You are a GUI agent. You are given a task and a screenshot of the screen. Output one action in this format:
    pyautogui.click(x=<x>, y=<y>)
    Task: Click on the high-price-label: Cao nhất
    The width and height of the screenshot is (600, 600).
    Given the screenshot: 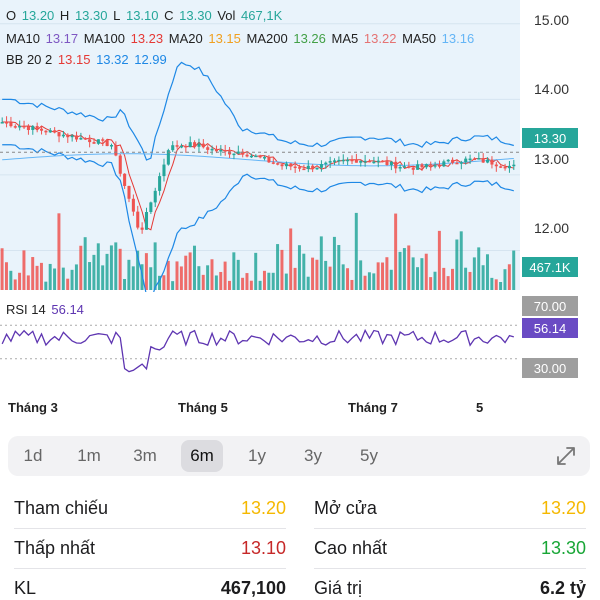 What is the action you would take?
    pyautogui.click(x=351, y=547)
    